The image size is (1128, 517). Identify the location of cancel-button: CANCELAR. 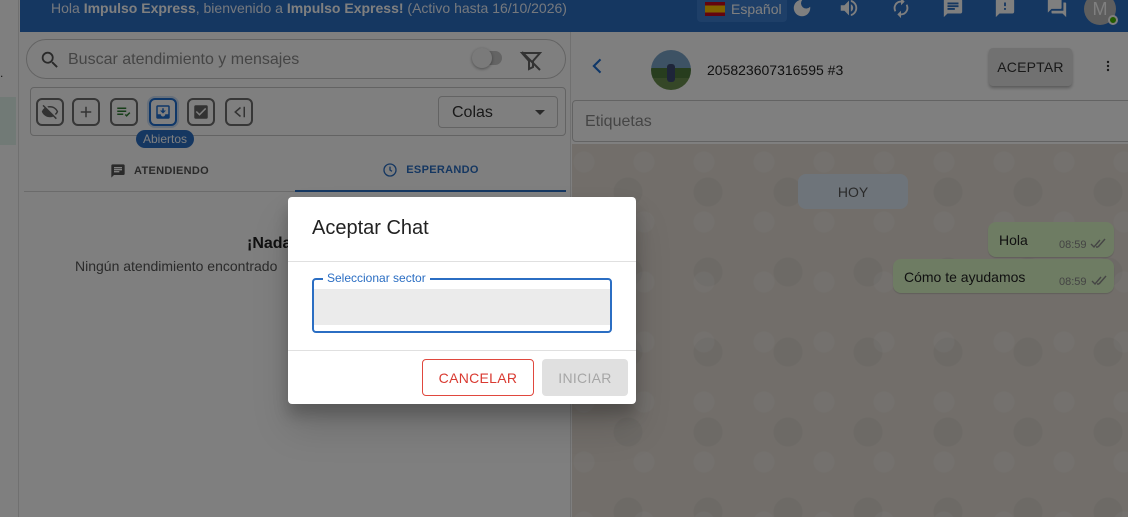
(478, 377).